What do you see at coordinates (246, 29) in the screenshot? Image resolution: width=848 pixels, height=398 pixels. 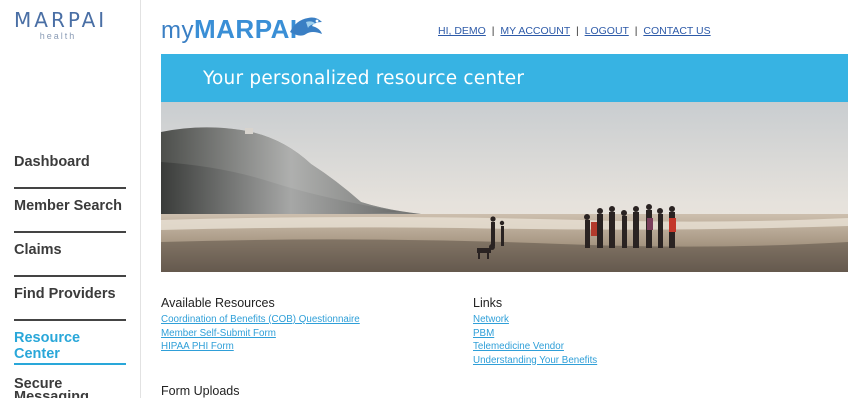 I see `brand-main-text: MARPAI` at bounding box center [246, 29].